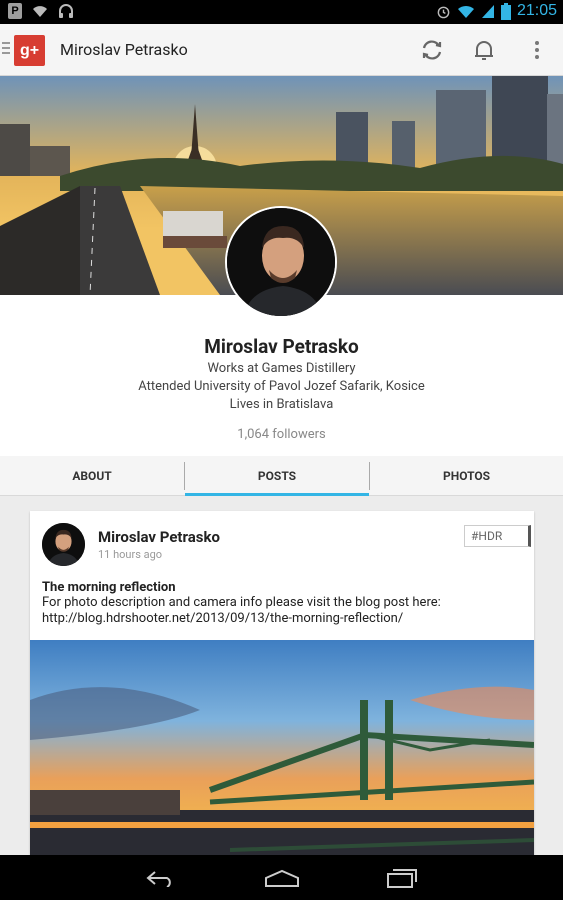  I want to click on alarm-icon, so click(443, 12).